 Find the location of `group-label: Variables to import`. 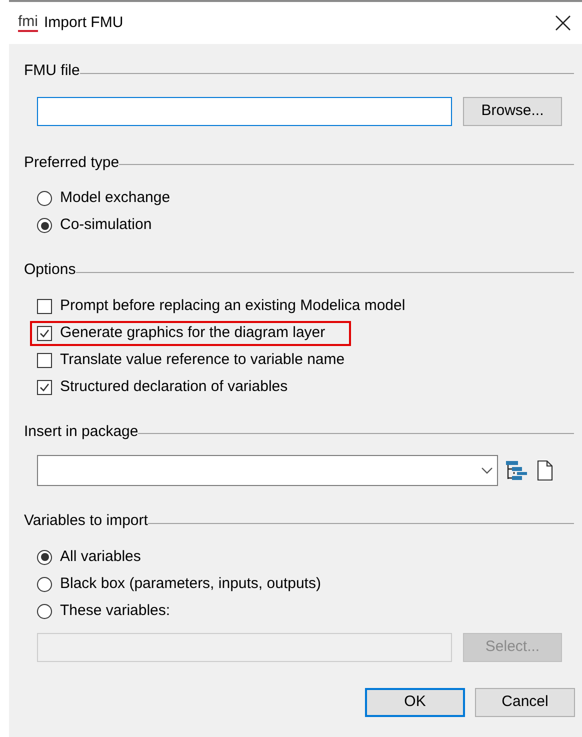

group-label: Variables to import is located at coordinates (86, 521).